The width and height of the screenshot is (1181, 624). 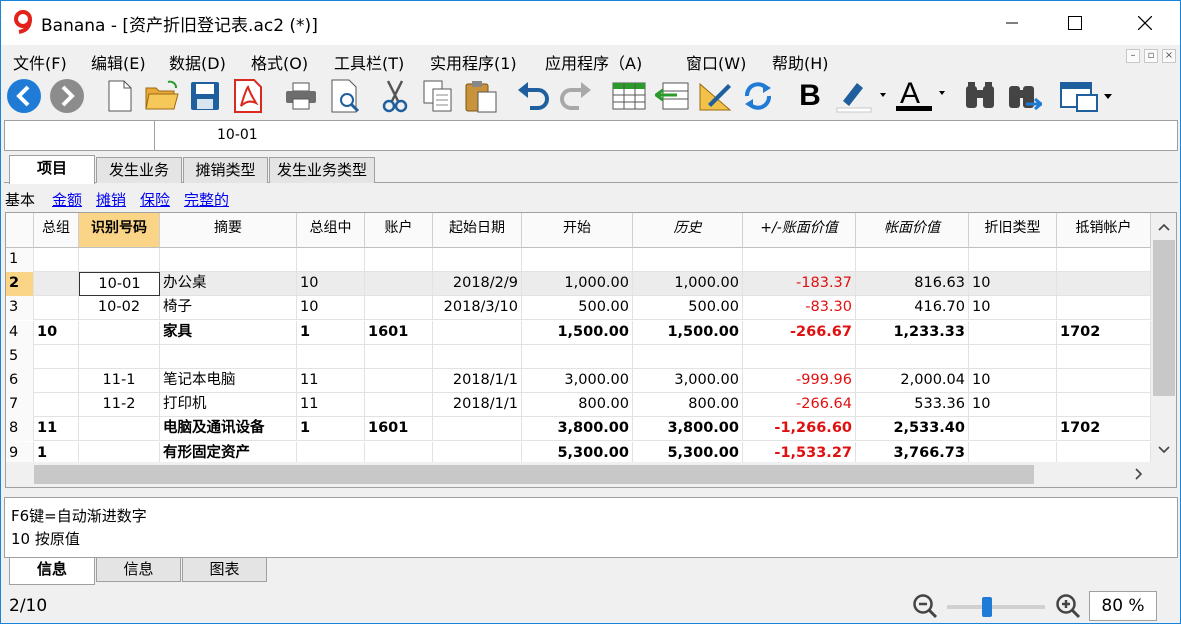 I want to click on col-header-description: 摘要, so click(x=228, y=230).